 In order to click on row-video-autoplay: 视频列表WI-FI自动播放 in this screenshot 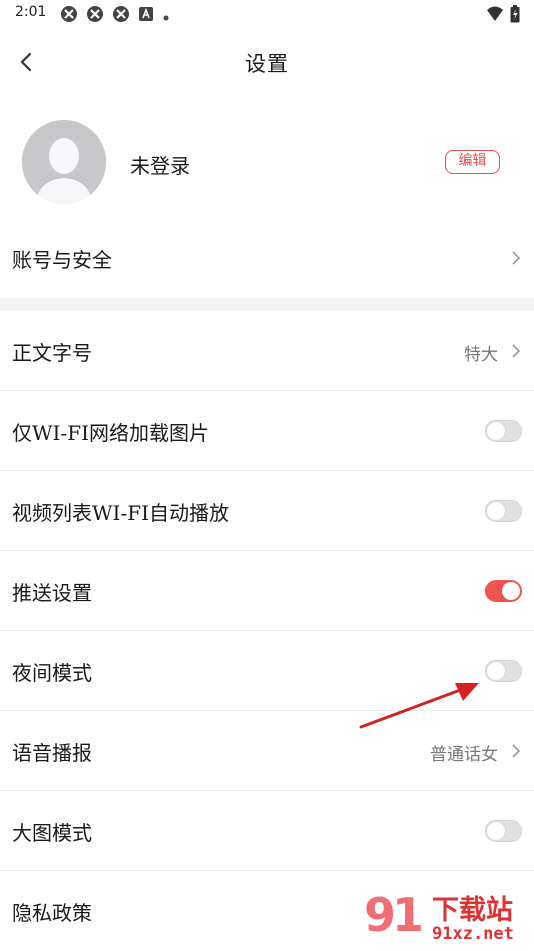, I will do `click(267, 511)`.